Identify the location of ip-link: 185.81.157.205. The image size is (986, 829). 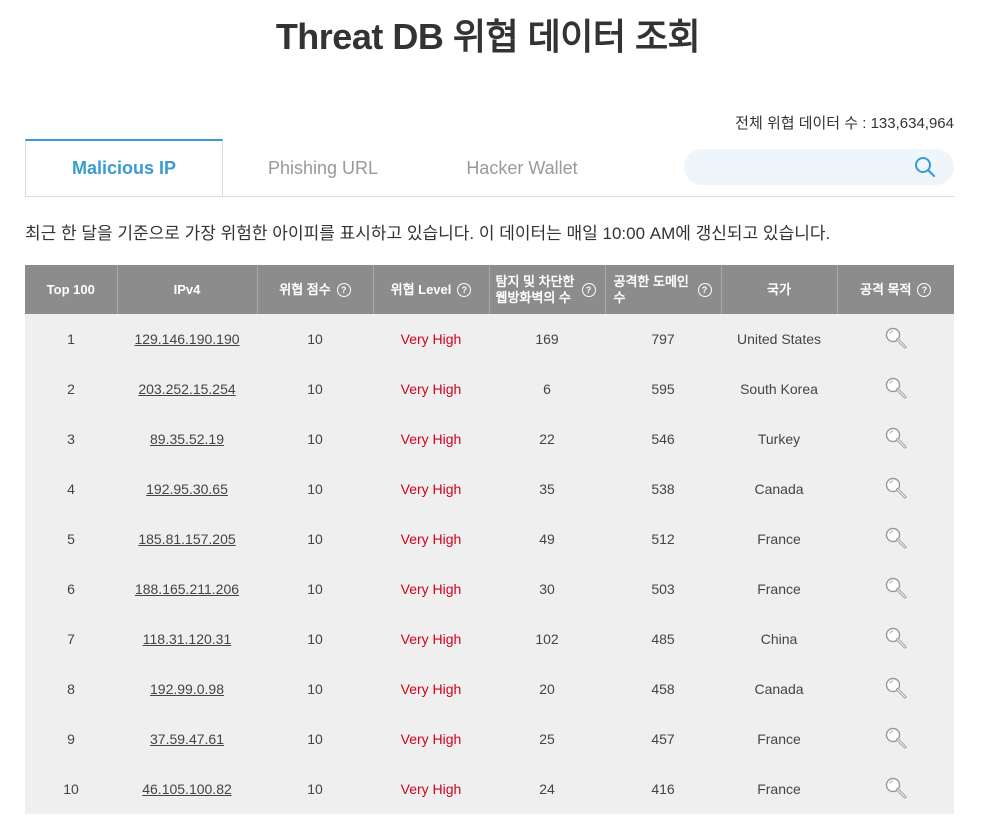
(187, 539).